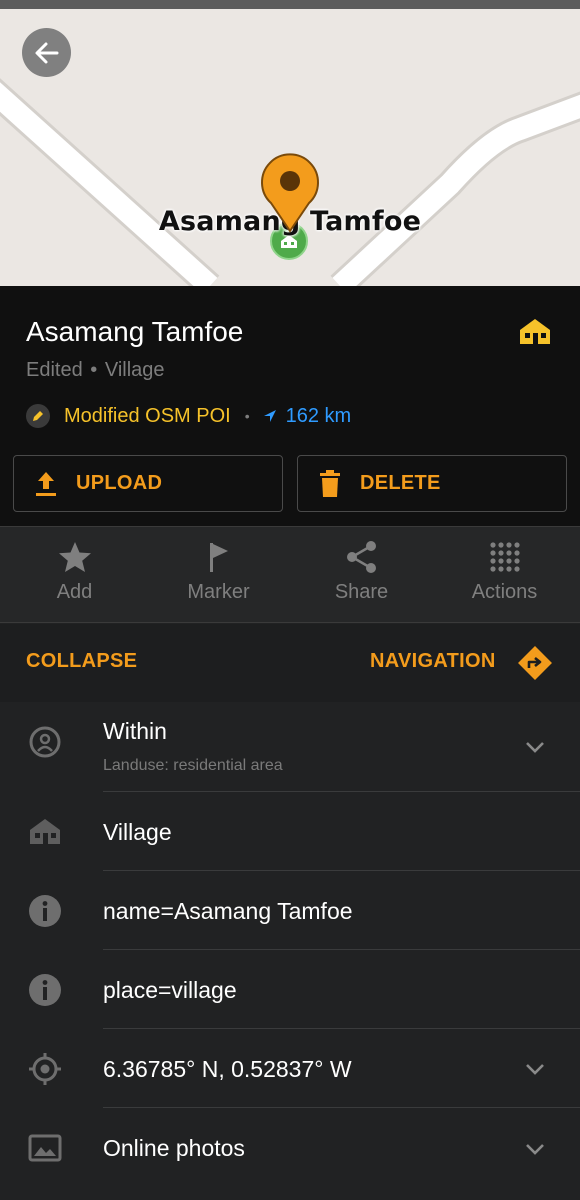 This screenshot has width=580, height=1200. Describe the element at coordinates (535, 663) in the screenshot. I see `navigation-diamond-icon` at that location.